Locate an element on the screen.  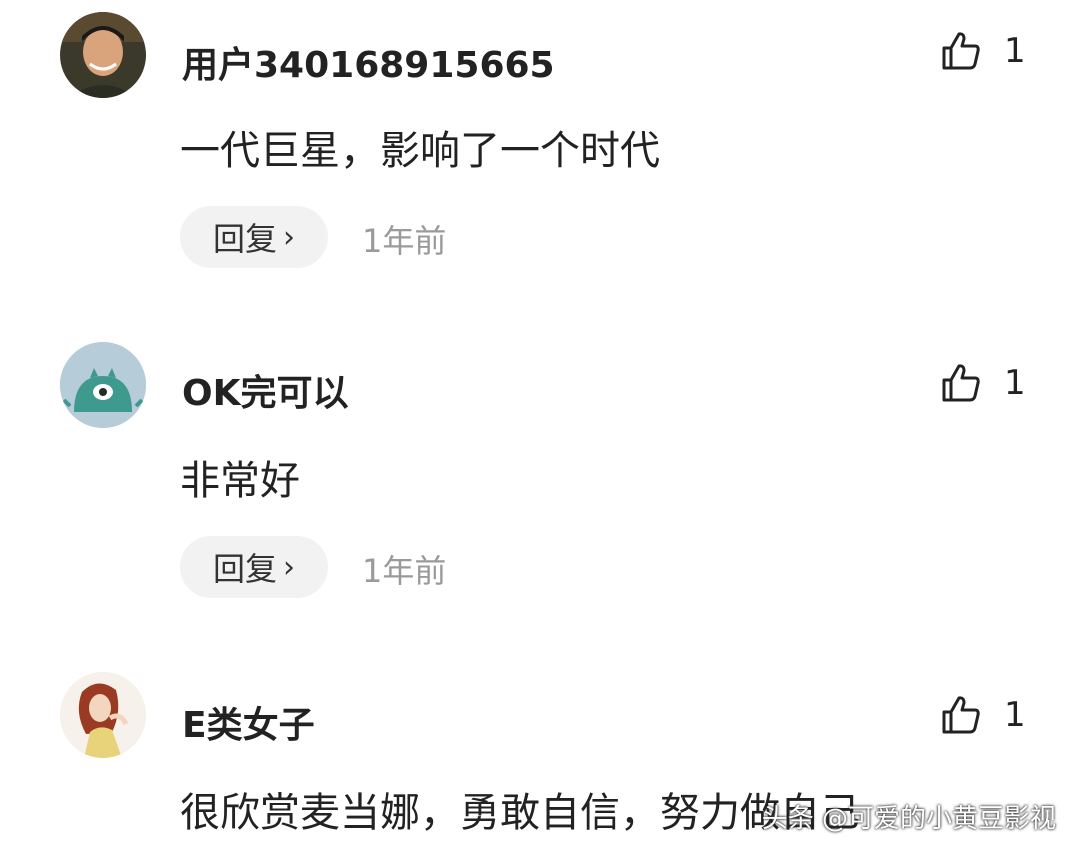
username: 用户340168915665 is located at coordinates (368, 62).